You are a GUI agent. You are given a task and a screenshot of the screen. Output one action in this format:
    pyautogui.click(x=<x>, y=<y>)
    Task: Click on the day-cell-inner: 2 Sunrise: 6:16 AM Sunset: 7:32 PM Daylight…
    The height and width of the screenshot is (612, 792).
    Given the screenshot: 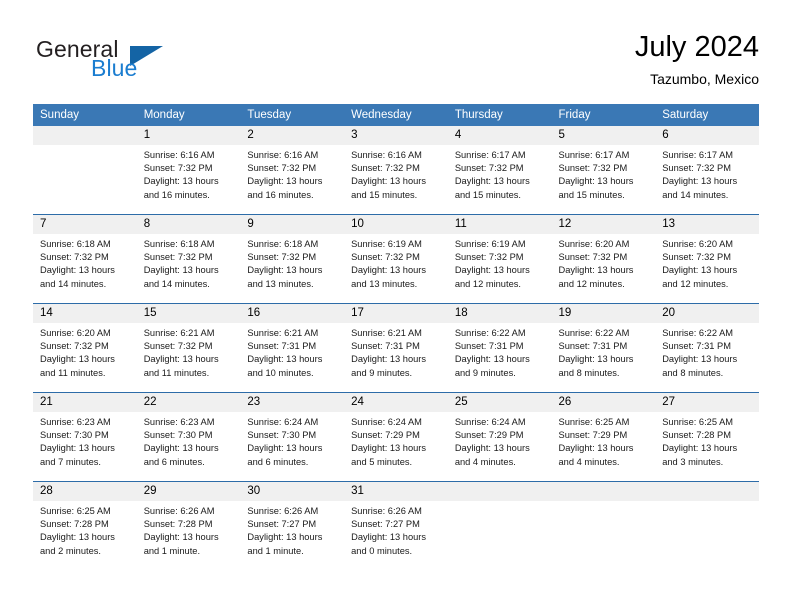 What is the action you would take?
    pyautogui.click(x=292, y=170)
    